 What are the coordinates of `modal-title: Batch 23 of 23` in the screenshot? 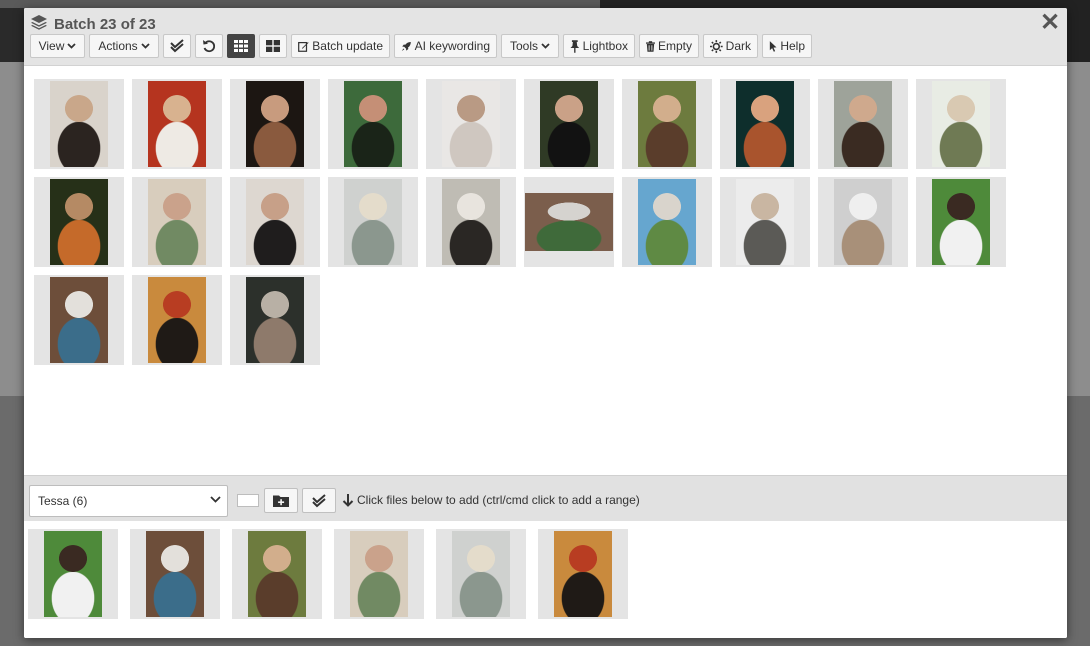 It's located at (93, 24).